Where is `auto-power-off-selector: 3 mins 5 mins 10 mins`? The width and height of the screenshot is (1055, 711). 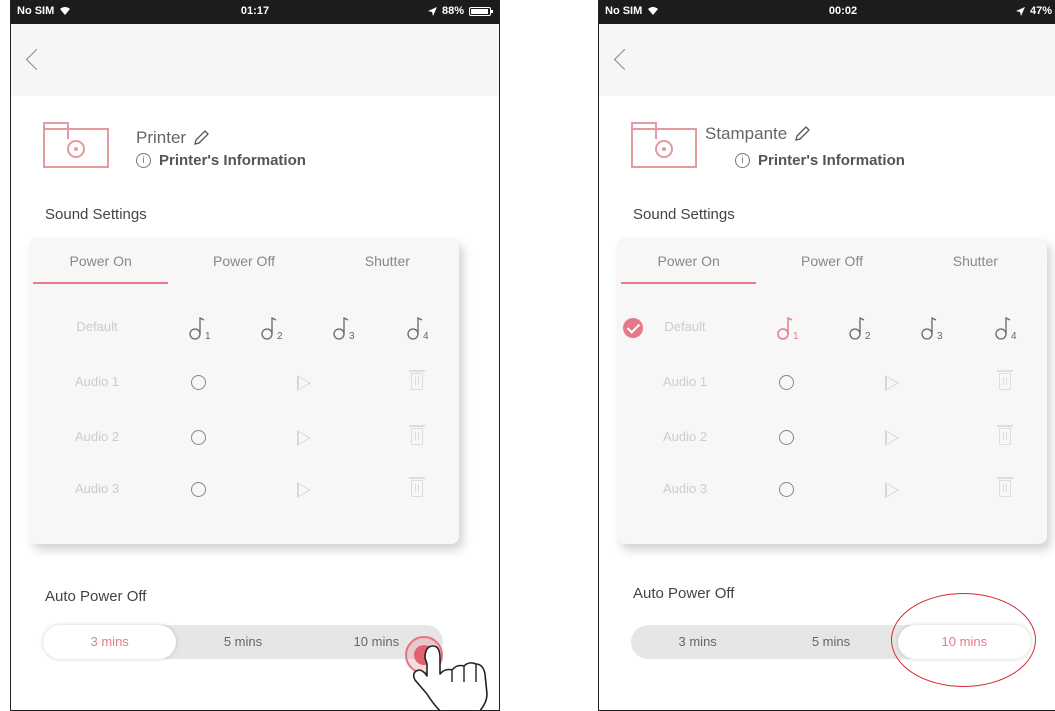 auto-power-off-selector: 3 mins 5 mins 10 mins is located at coordinates (243, 642).